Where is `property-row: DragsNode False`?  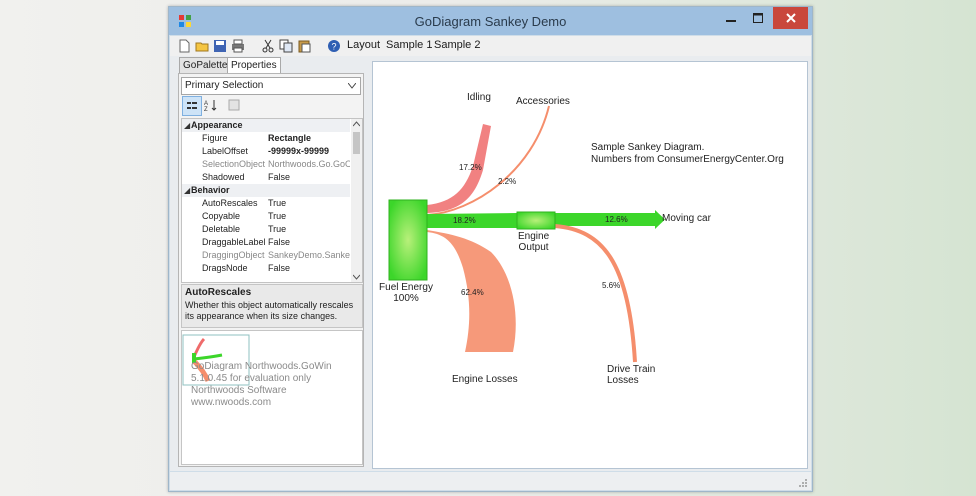 property-row: DragsNode False is located at coordinates (266, 268).